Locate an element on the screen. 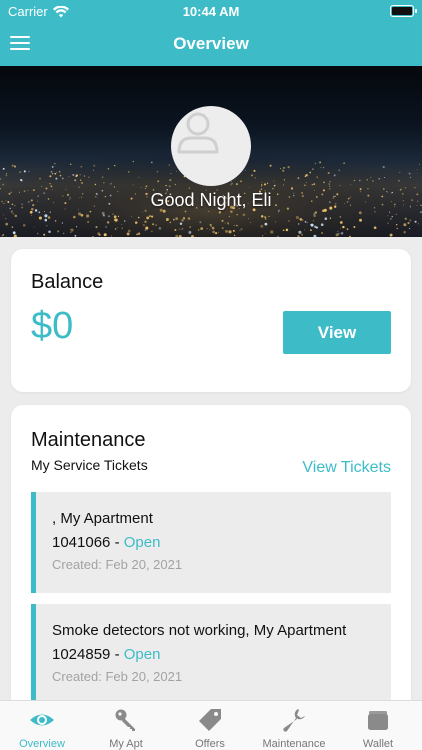 The image size is (422, 750). tab-label: Offers is located at coordinates (210, 744).